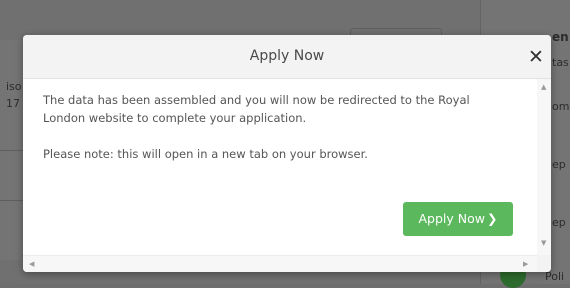 Image resolution: width=570 pixels, height=288 pixels. What do you see at coordinates (31, 264) in the screenshot?
I see `scroll-left-arrow-icon: ◀` at bounding box center [31, 264].